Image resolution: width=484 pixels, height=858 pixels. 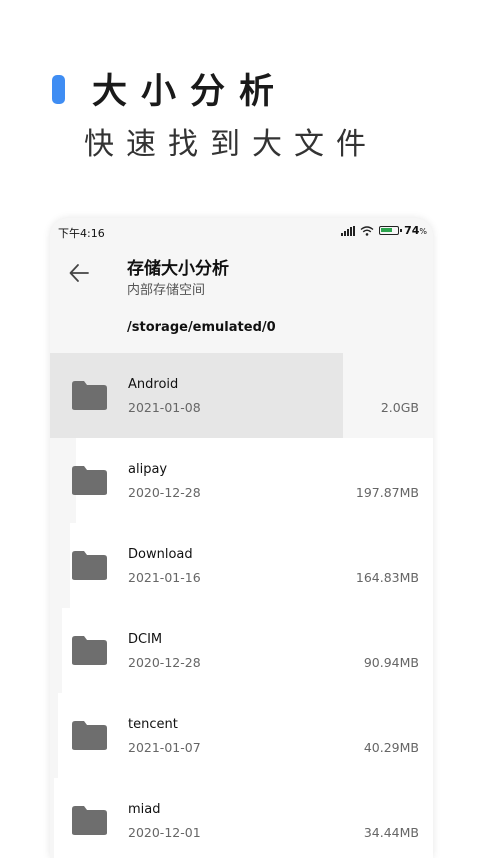 What do you see at coordinates (251, 565) in the screenshot?
I see `list-item: Download 2021-01-16 164.83MB` at bounding box center [251, 565].